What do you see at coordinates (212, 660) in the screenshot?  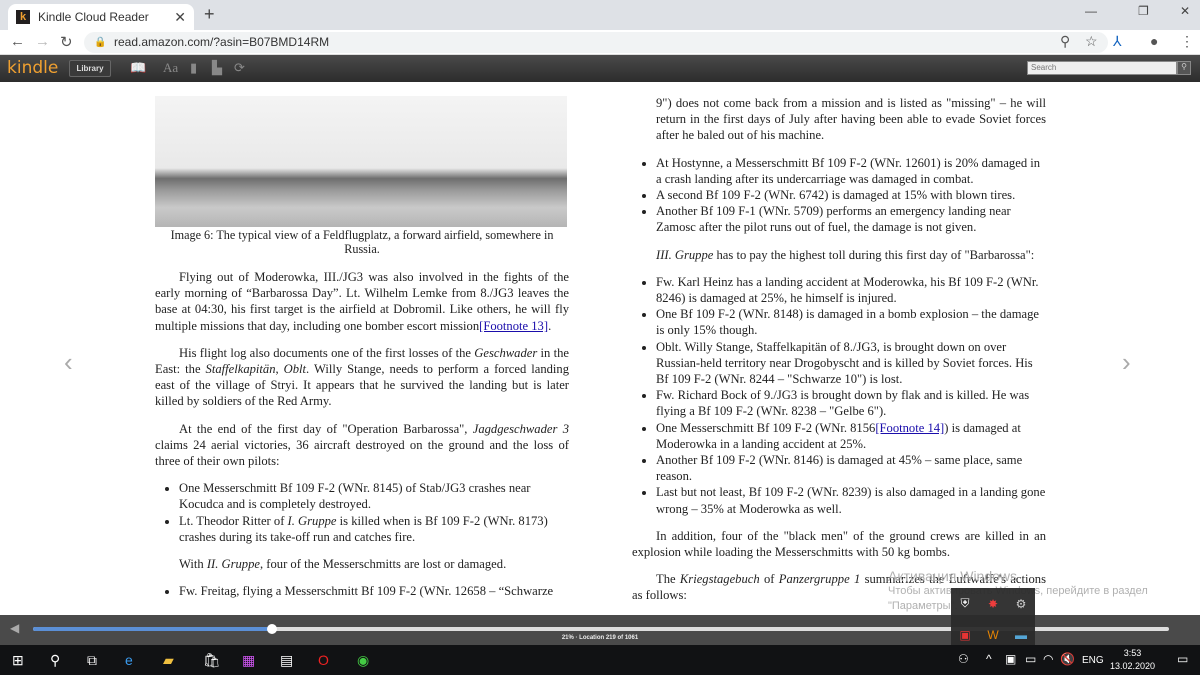 I see `store-icon: 🛍` at bounding box center [212, 660].